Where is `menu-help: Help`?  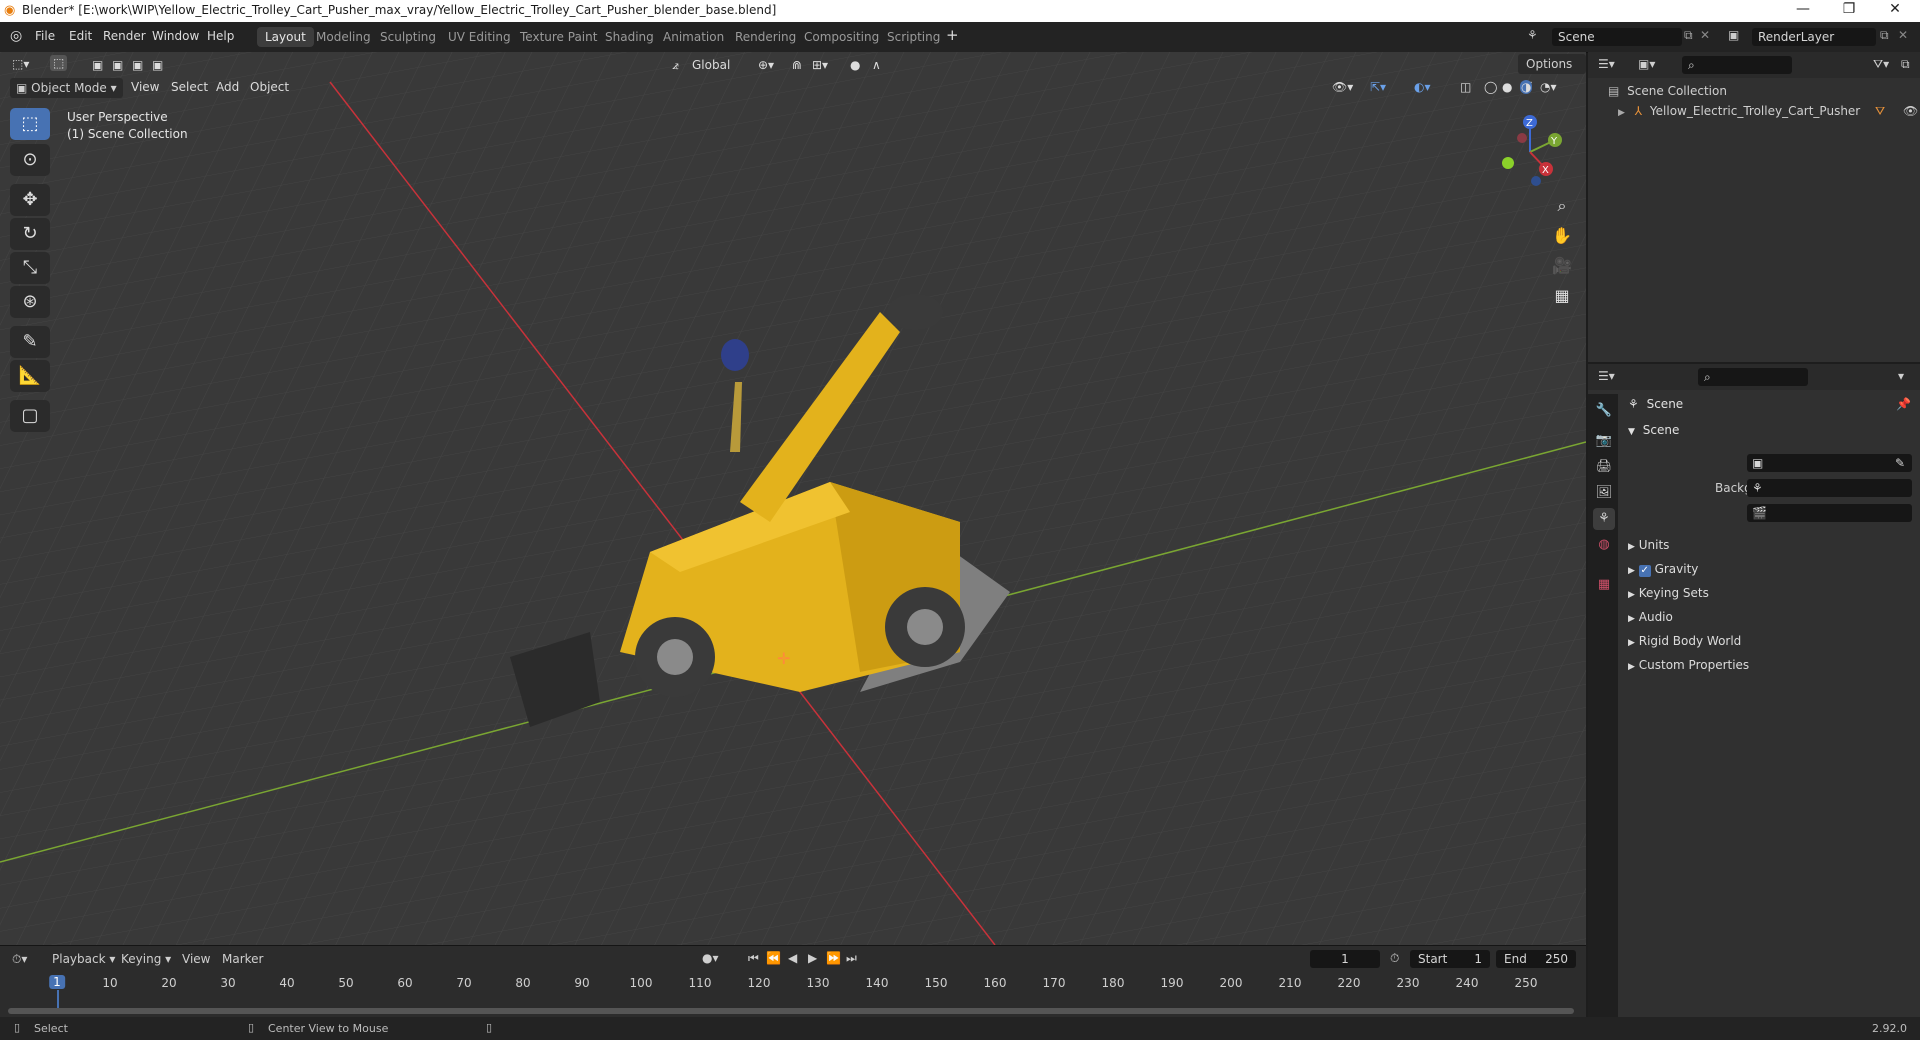
menu-help: Help is located at coordinates (220, 36).